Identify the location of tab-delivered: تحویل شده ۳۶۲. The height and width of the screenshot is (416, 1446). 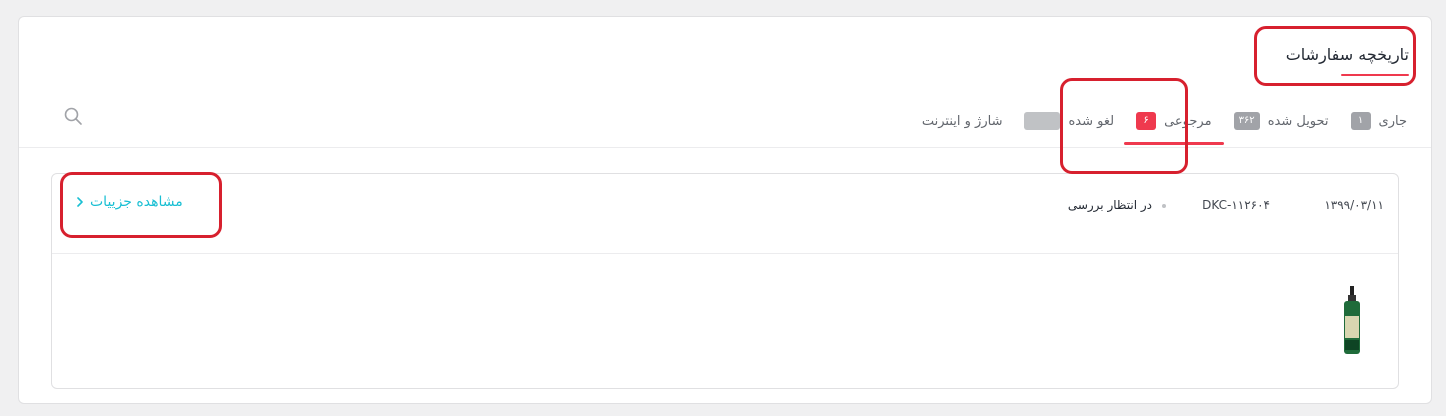
(1281, 121).